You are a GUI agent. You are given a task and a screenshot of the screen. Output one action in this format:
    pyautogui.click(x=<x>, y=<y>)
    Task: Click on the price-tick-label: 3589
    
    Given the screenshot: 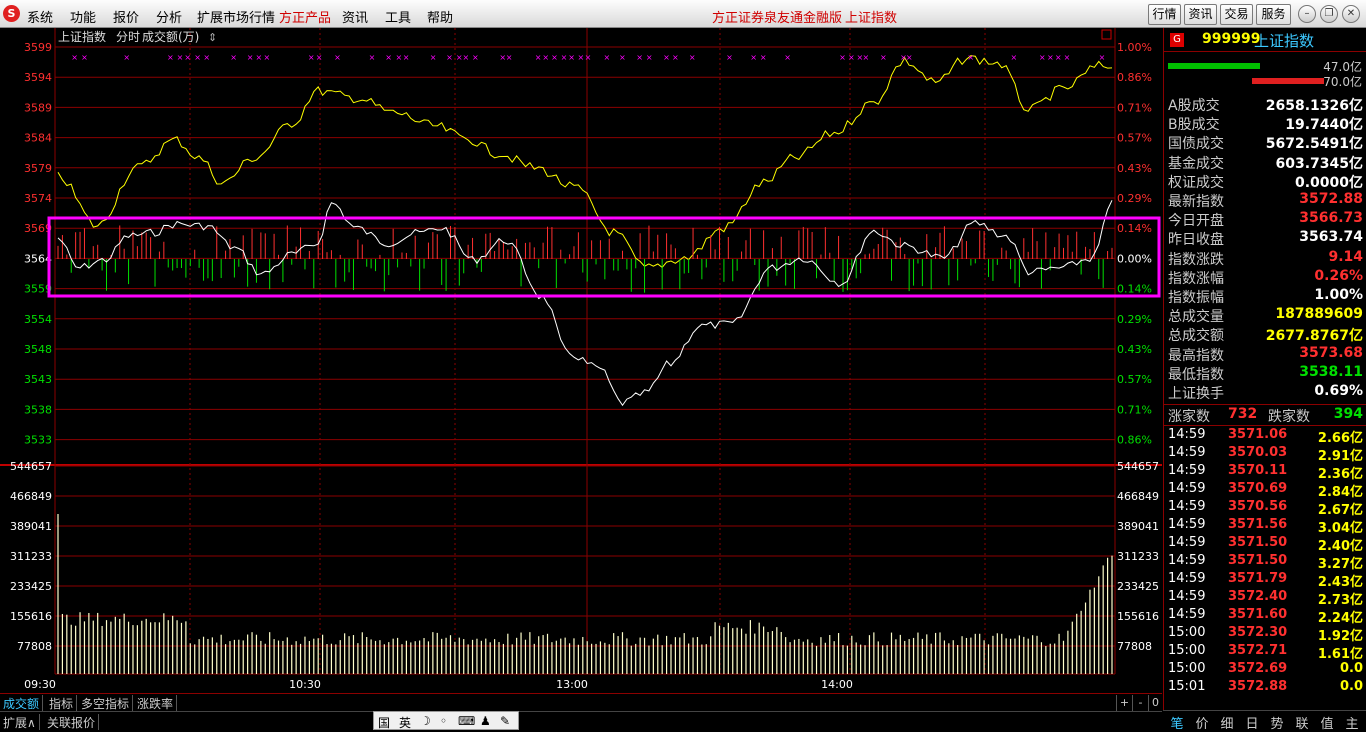 What is the action you would take?
    pyautogui.click(x=38, y=107)
    